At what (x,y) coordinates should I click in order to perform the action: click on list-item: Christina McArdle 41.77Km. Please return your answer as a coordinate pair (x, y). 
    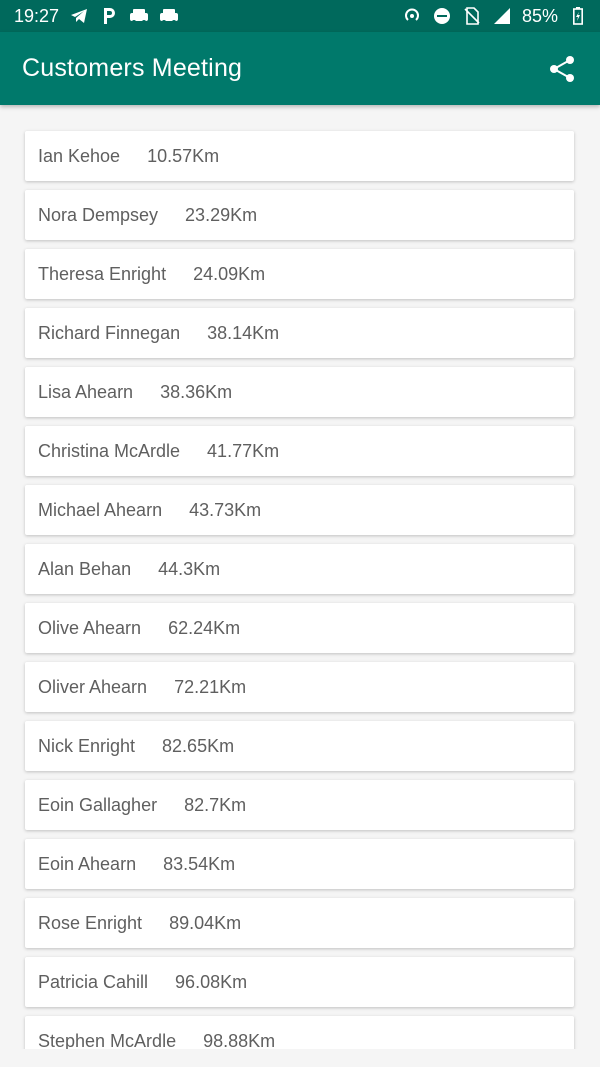
    Looking at the image, I should click on (299, 451).